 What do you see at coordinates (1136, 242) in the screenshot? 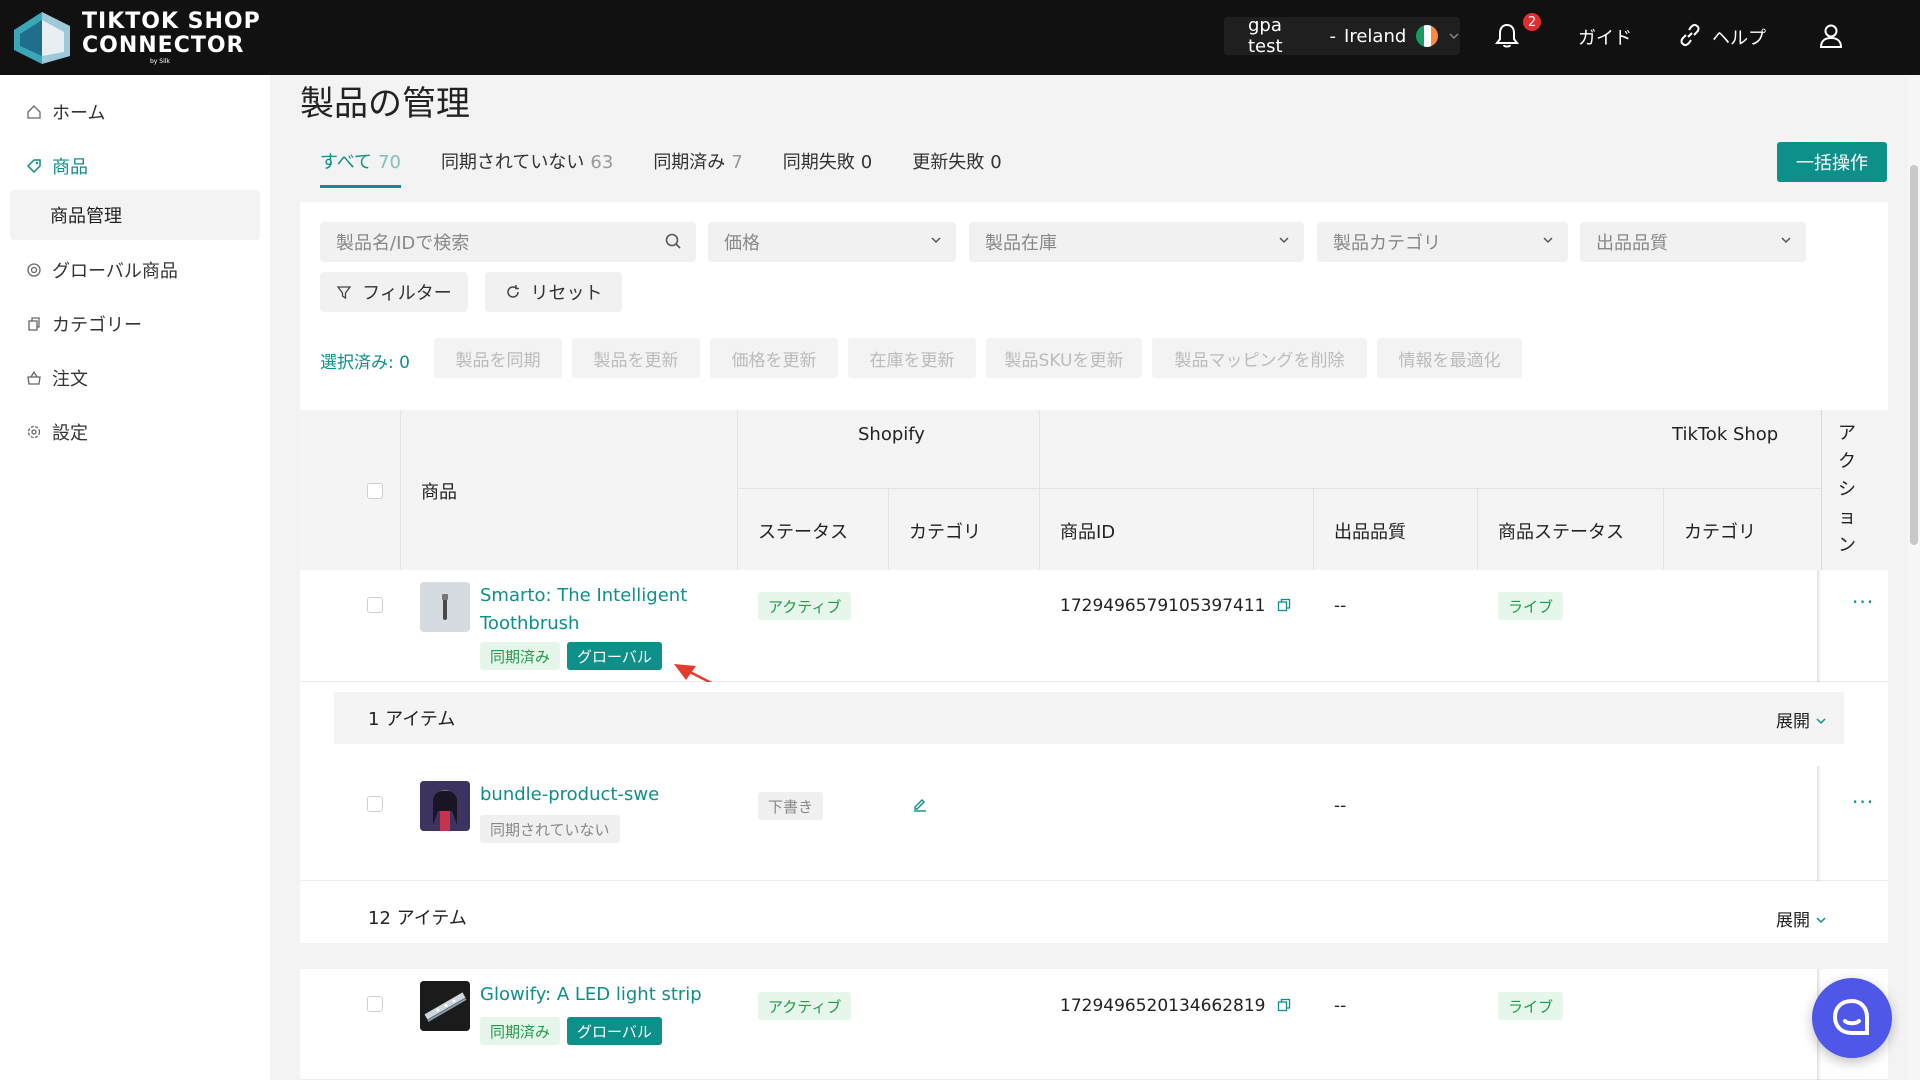
I see `stock-select: 製品在庫` at bounding box center [1136, 242].